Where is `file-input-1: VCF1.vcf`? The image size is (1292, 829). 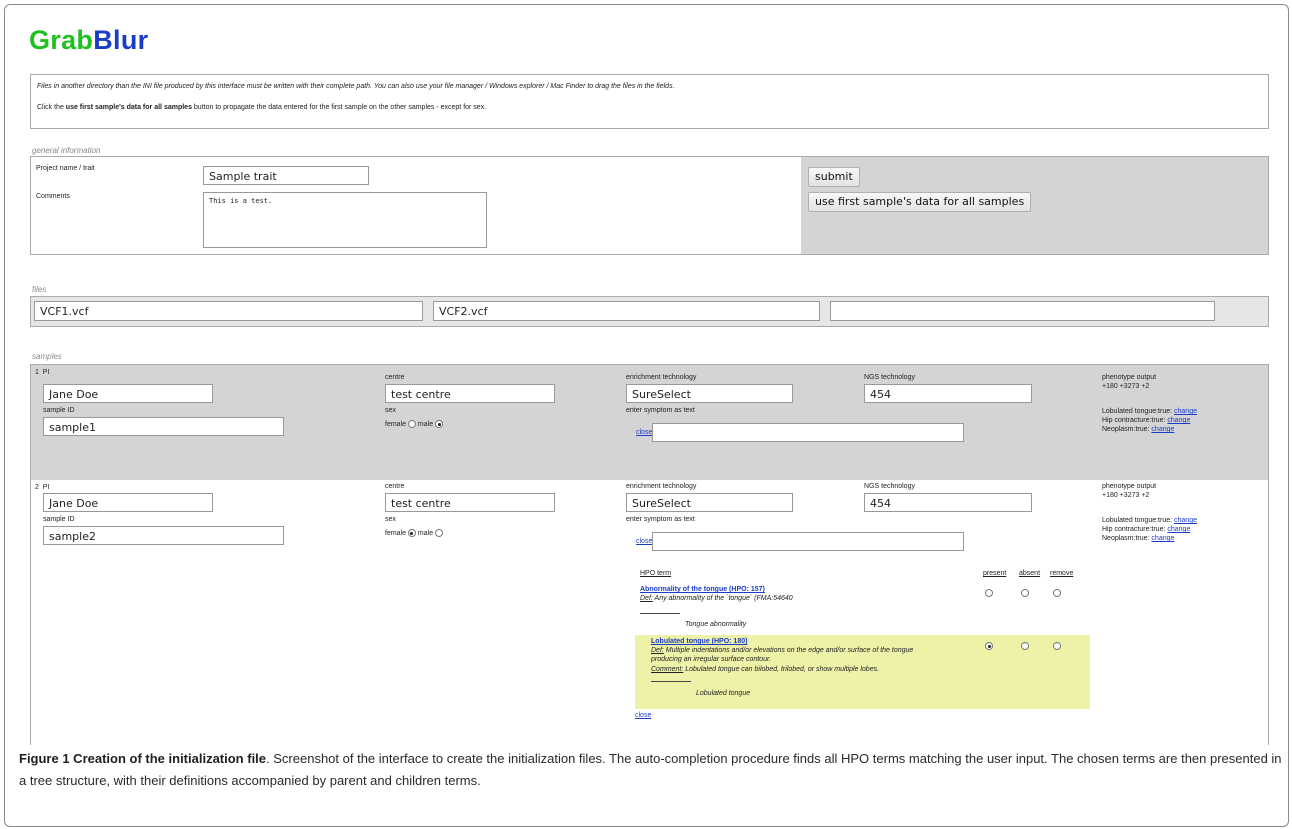 file-input-1: VCF1.vcf is located at coordinates (228, 311).